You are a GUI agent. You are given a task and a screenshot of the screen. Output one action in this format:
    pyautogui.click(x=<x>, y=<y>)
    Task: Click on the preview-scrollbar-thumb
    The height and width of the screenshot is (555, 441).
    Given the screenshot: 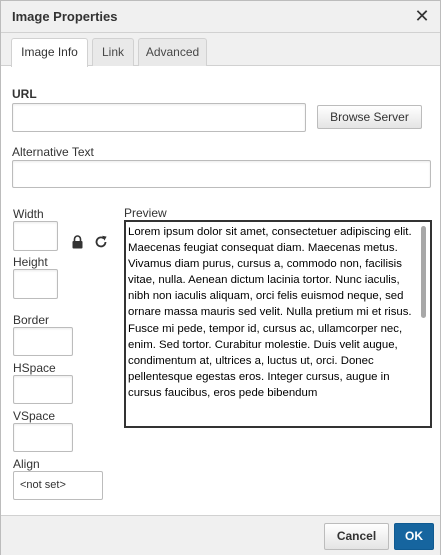 What is the action you would take?
    pyautogui.click(x=423, y=272)
    